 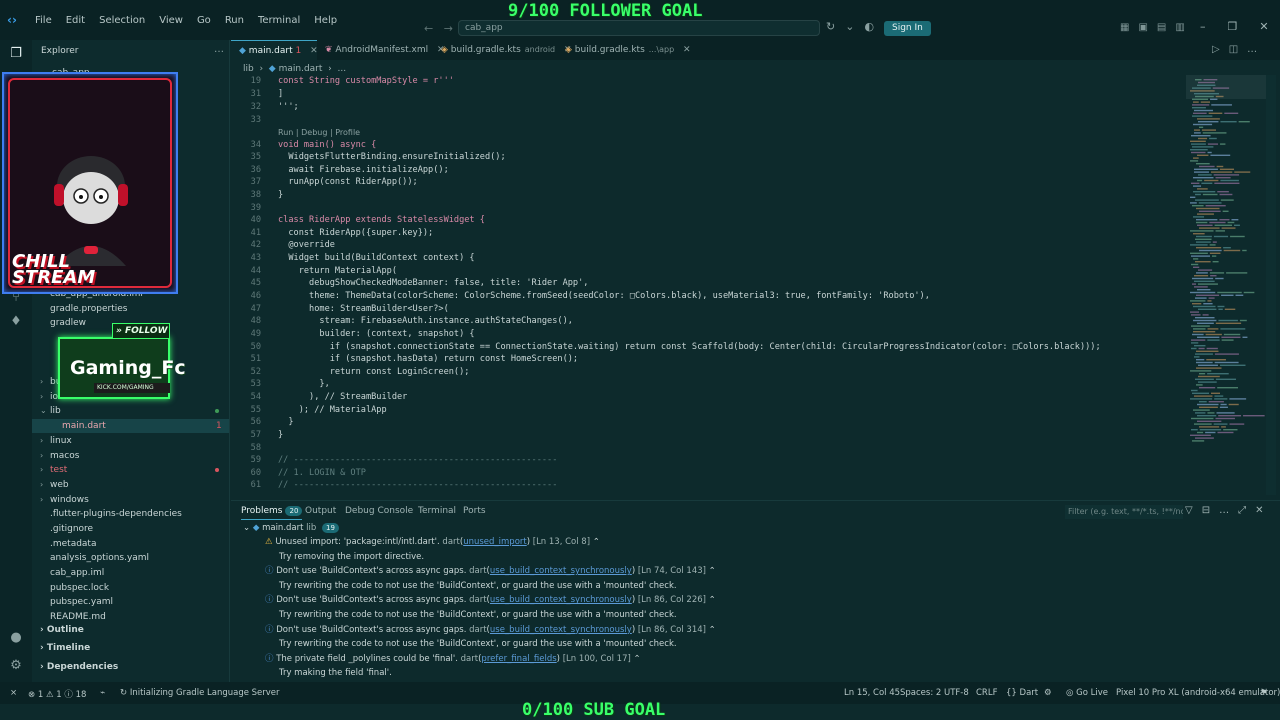 I want to click on menu-help: Help, so click(x=325, y=20).